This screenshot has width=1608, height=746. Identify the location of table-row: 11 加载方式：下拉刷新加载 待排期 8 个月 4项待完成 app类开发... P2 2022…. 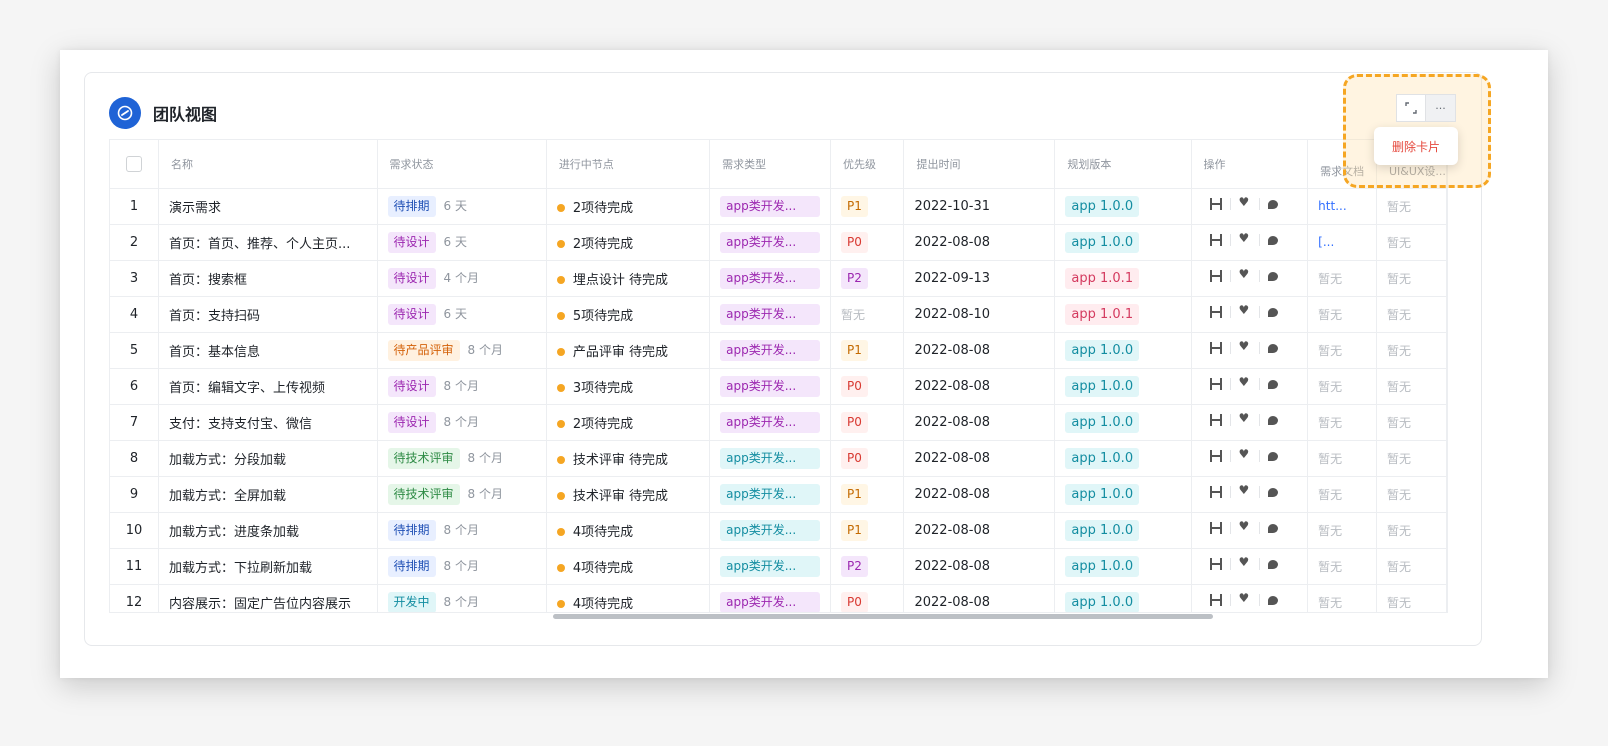
(778, 566).